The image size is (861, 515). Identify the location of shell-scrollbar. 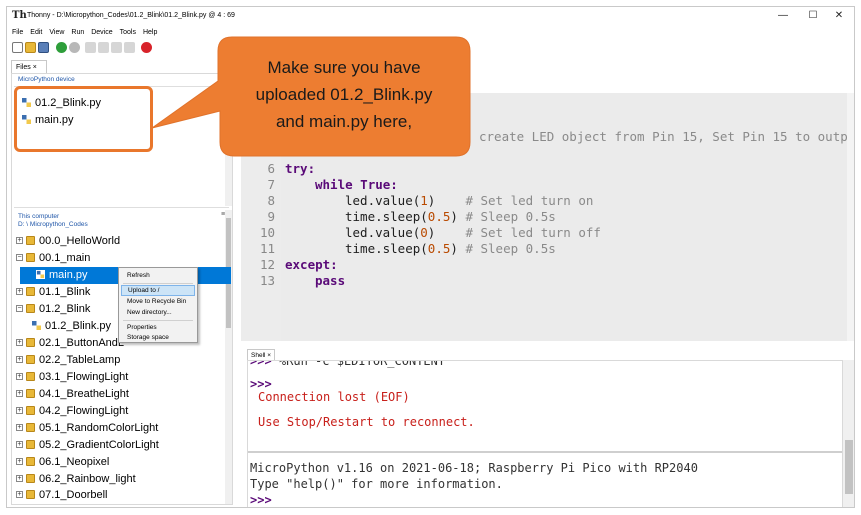
(848, 433).